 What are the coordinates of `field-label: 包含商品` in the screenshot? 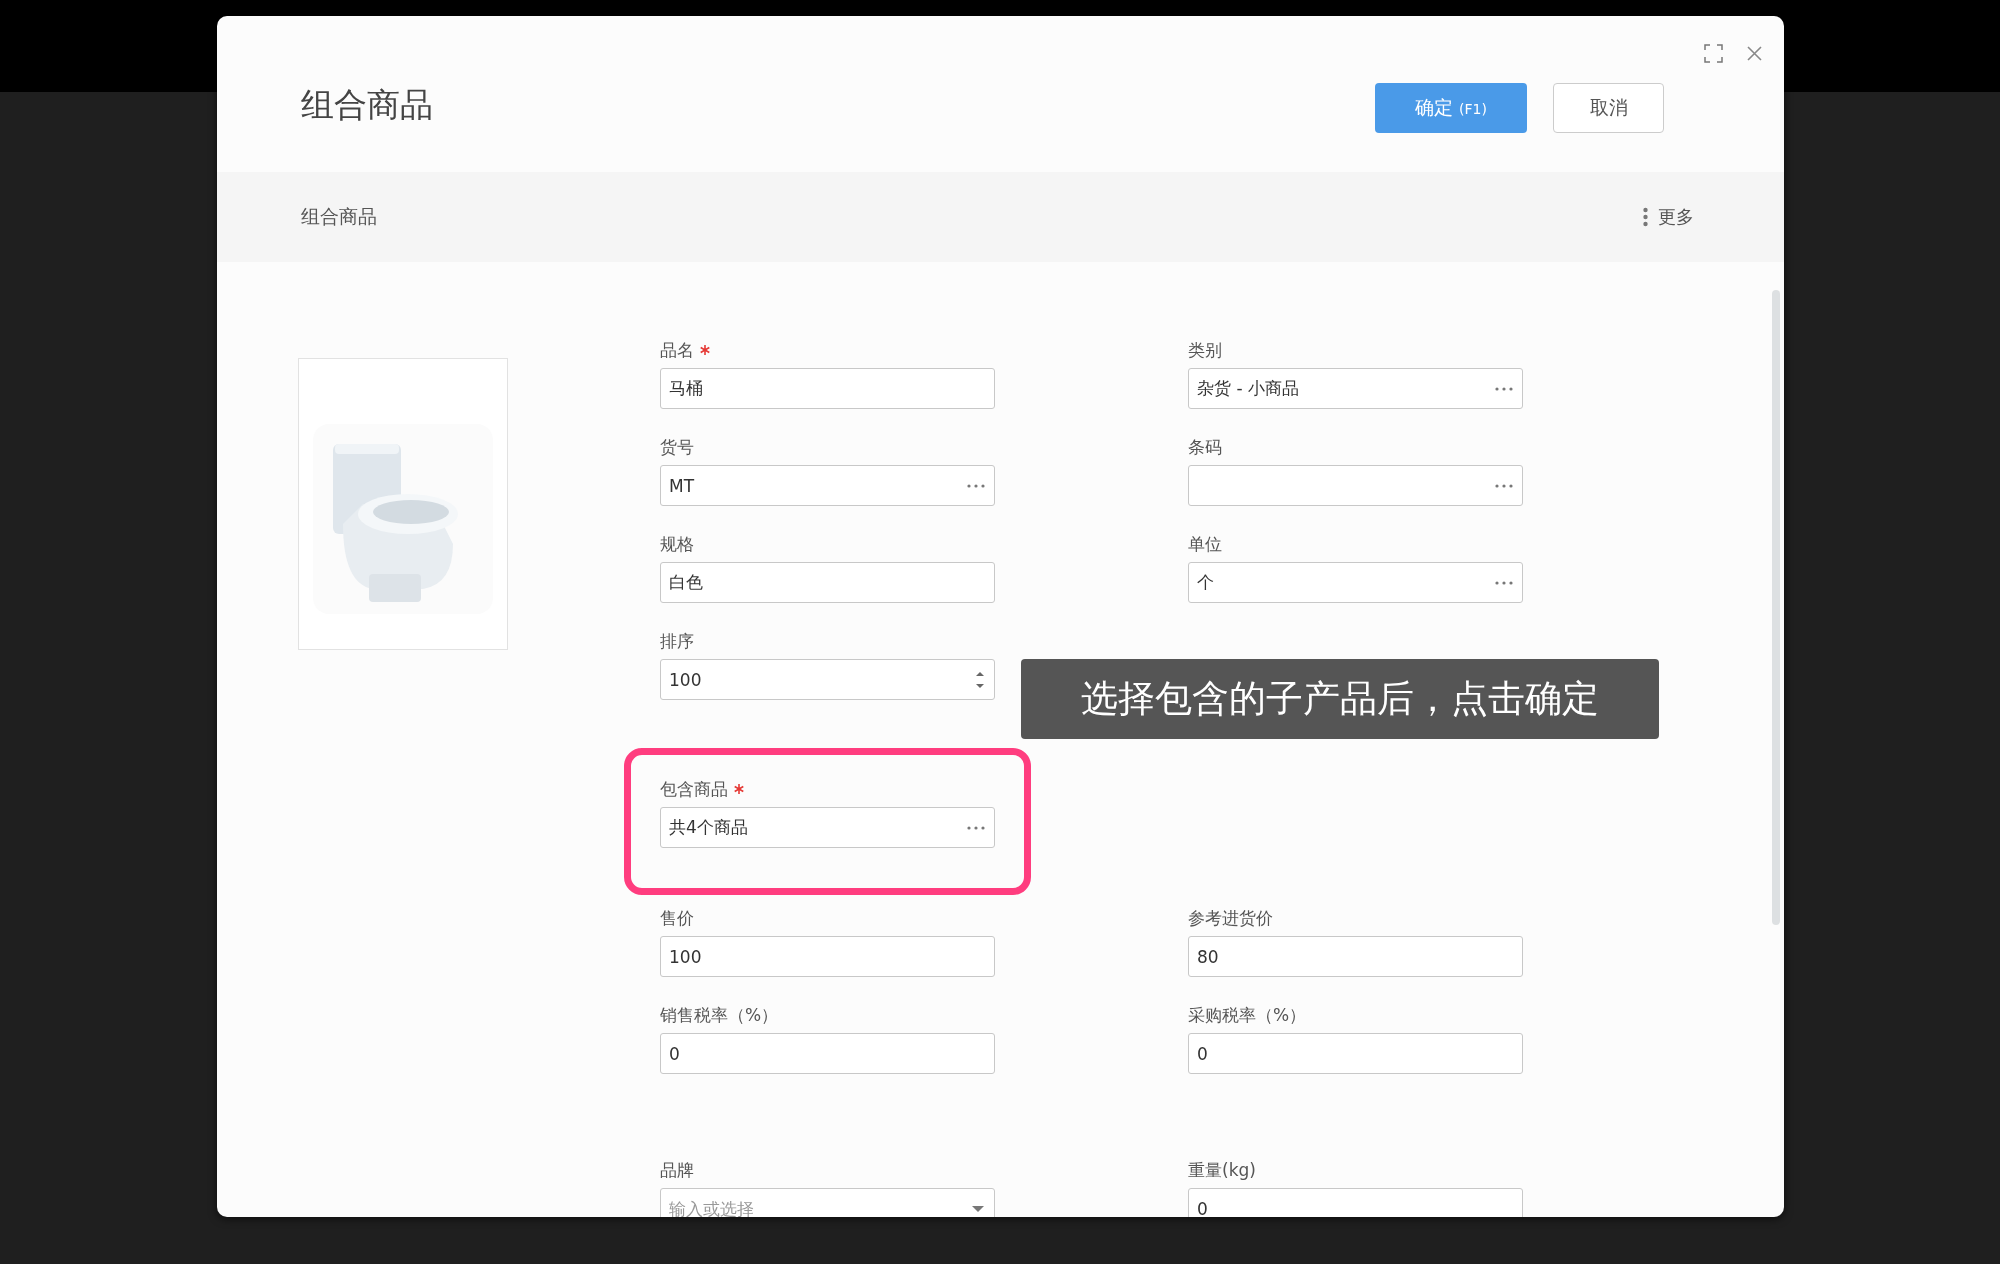 It's located at (694, 789).